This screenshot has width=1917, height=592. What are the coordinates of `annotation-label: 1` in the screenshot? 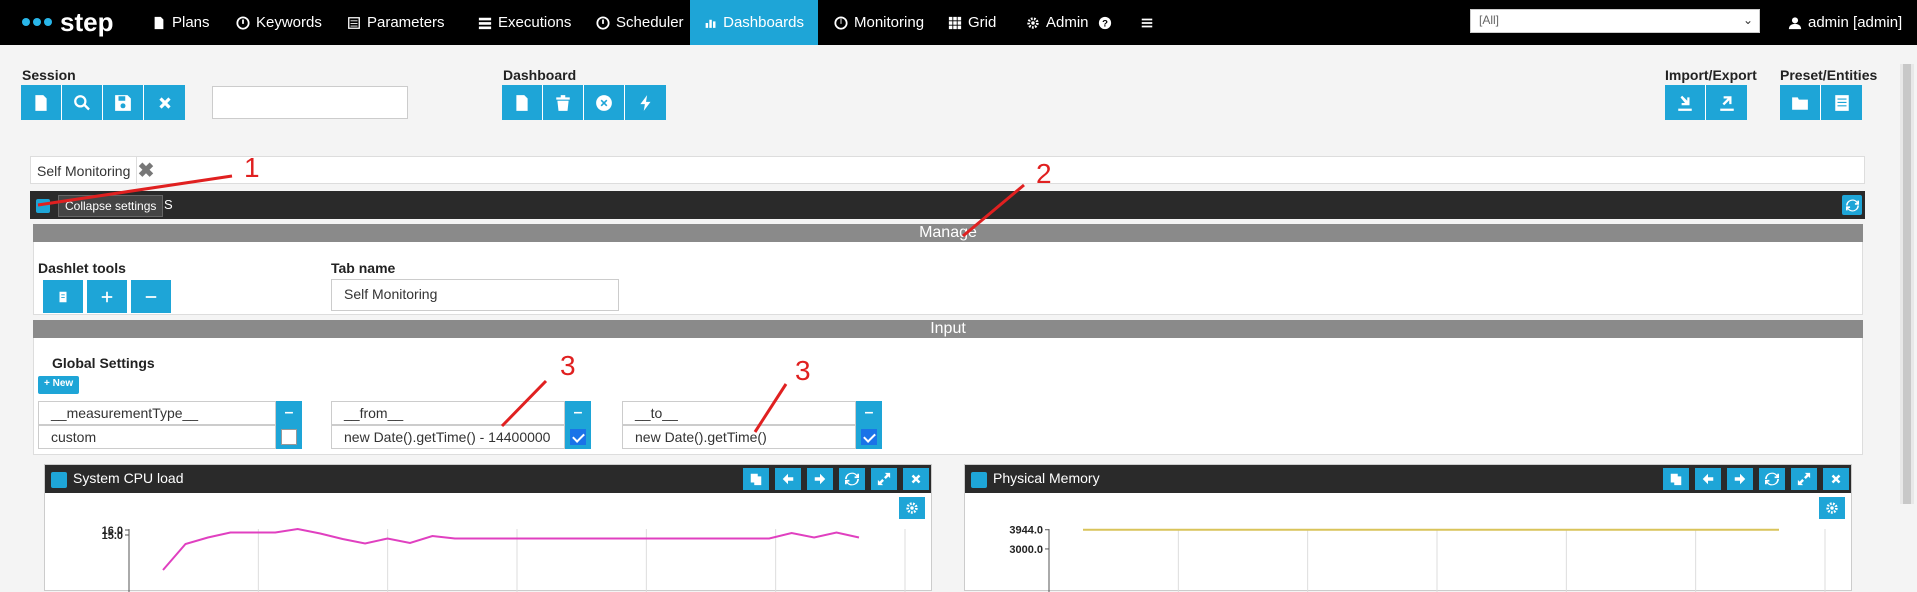 It's located at (252, 167).